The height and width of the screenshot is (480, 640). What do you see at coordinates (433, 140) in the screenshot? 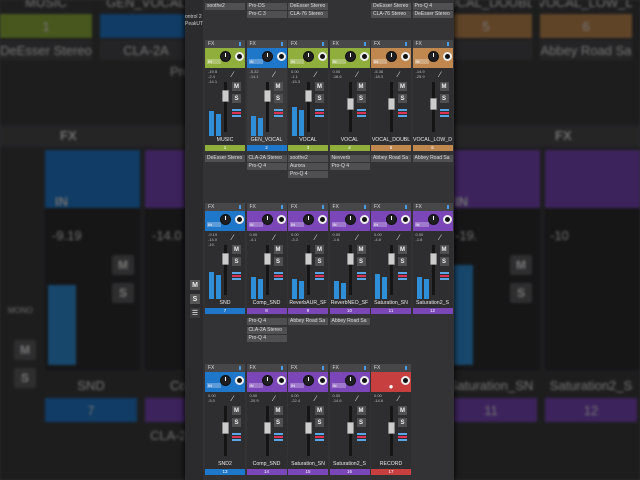
I see `channel-name: VOCAL_LOW_D` at bounding box center [433, 140].